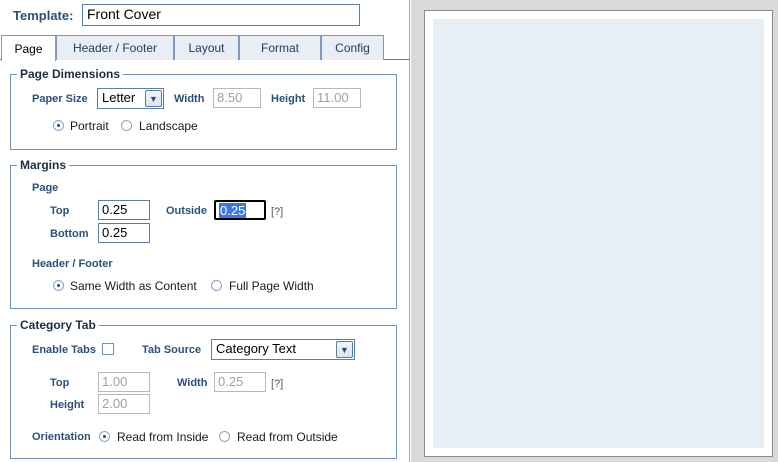  What do you see at coordinates (168, 126) in the screenshot?
I see `landscape-label: Landscape` at bounding box center [168, 126].